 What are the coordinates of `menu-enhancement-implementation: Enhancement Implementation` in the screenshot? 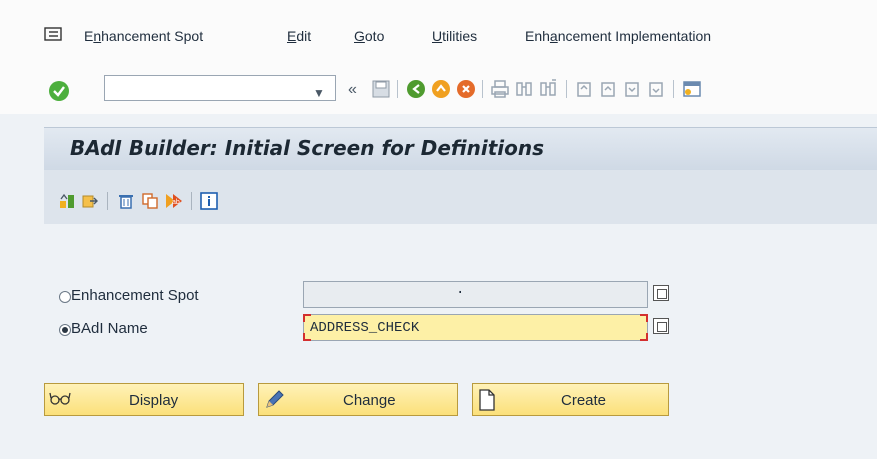 It's located at (618, 36).